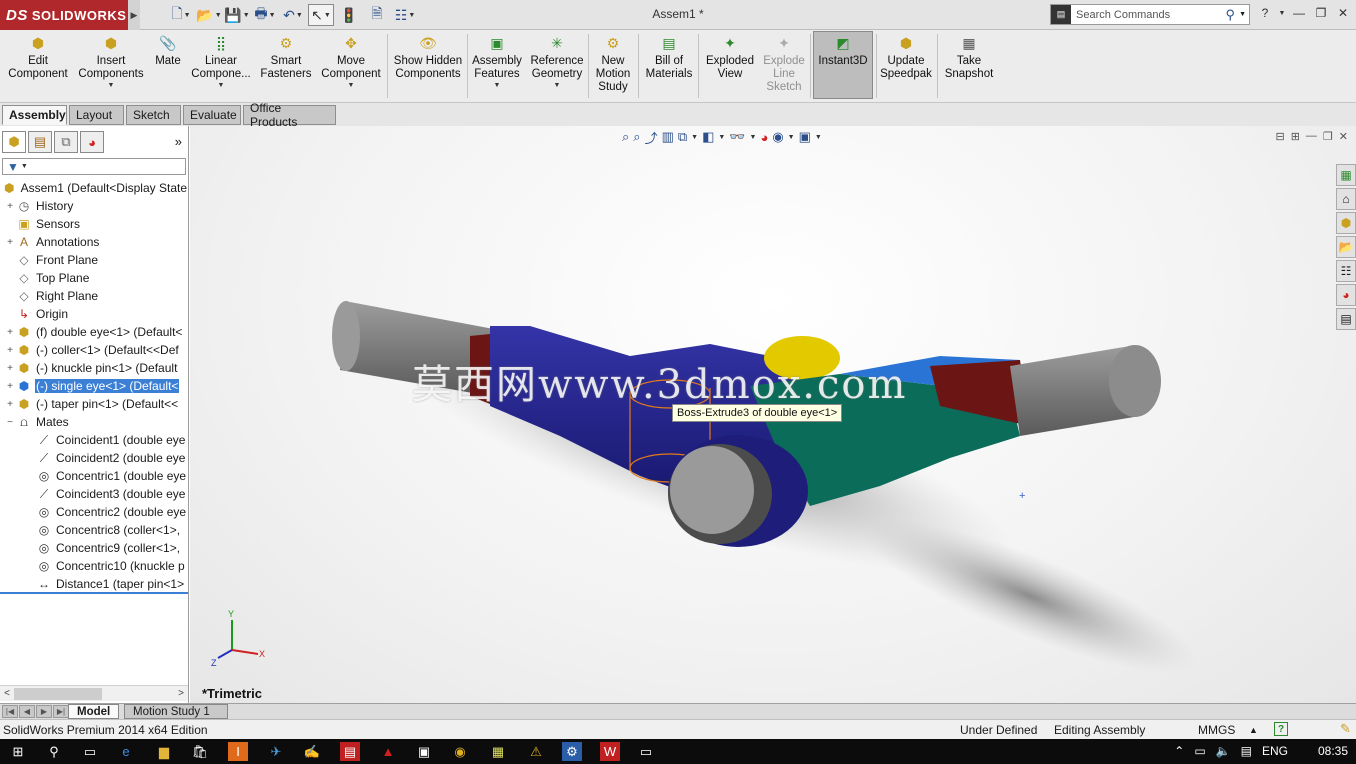  Describe the element at coordinates (94, 188) in the screenshot. I see `tree-item: ⬢ Assem1 (Default<Display State` at that location.